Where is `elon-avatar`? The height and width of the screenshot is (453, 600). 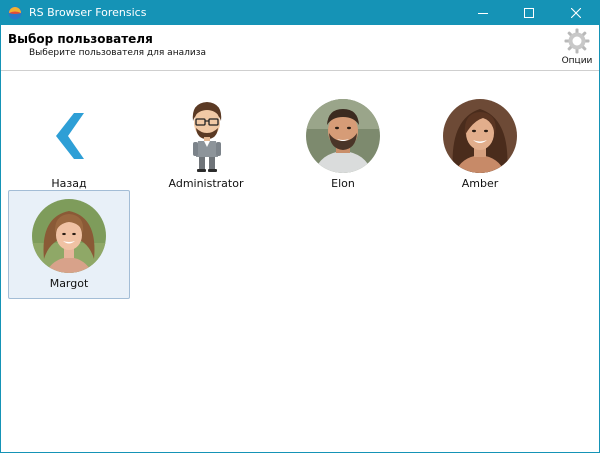
elon-avatar is located at coordinates (343, 136).